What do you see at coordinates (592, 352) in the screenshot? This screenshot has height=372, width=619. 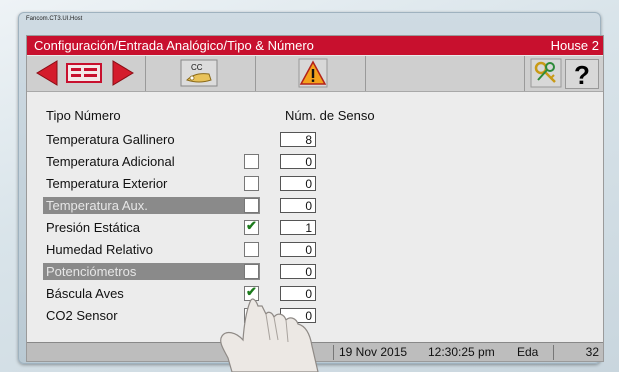 I see `status-age-value: 32` at bounding box center [592, 352].